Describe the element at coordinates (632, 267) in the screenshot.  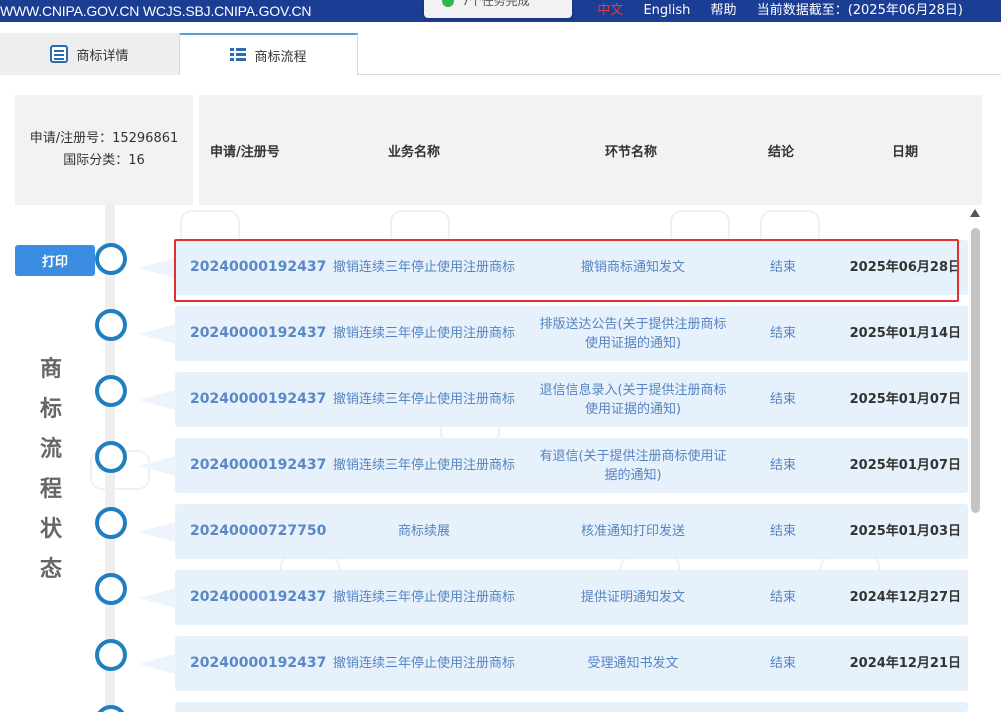
I see `row-step: 撤销商标通知发文` at that location.